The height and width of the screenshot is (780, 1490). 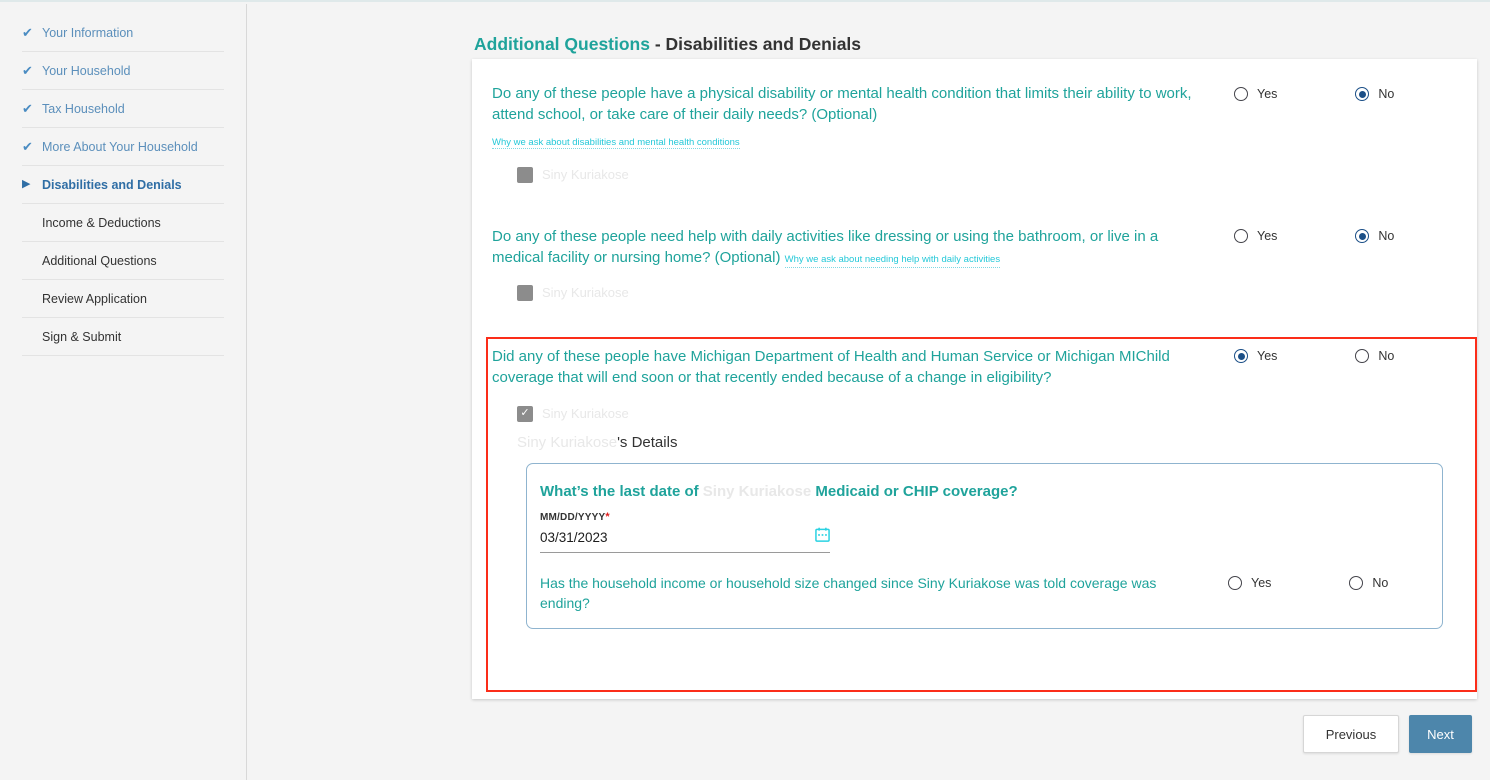 What do you see at coordinates (567, 442) in the screenshot?
I see `person-details-name: Siny Kuriakose` at bounding box center [567, 442].